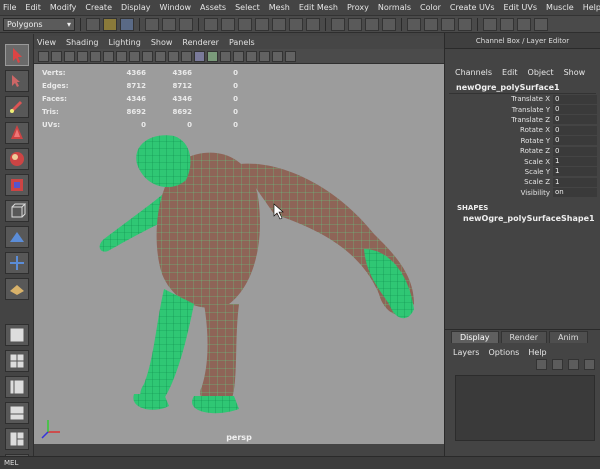  What do you see at coordinates (541, 72) in the screenshot?
I see `channel-box-menu-object: Object` at bounding box center [541, 72].